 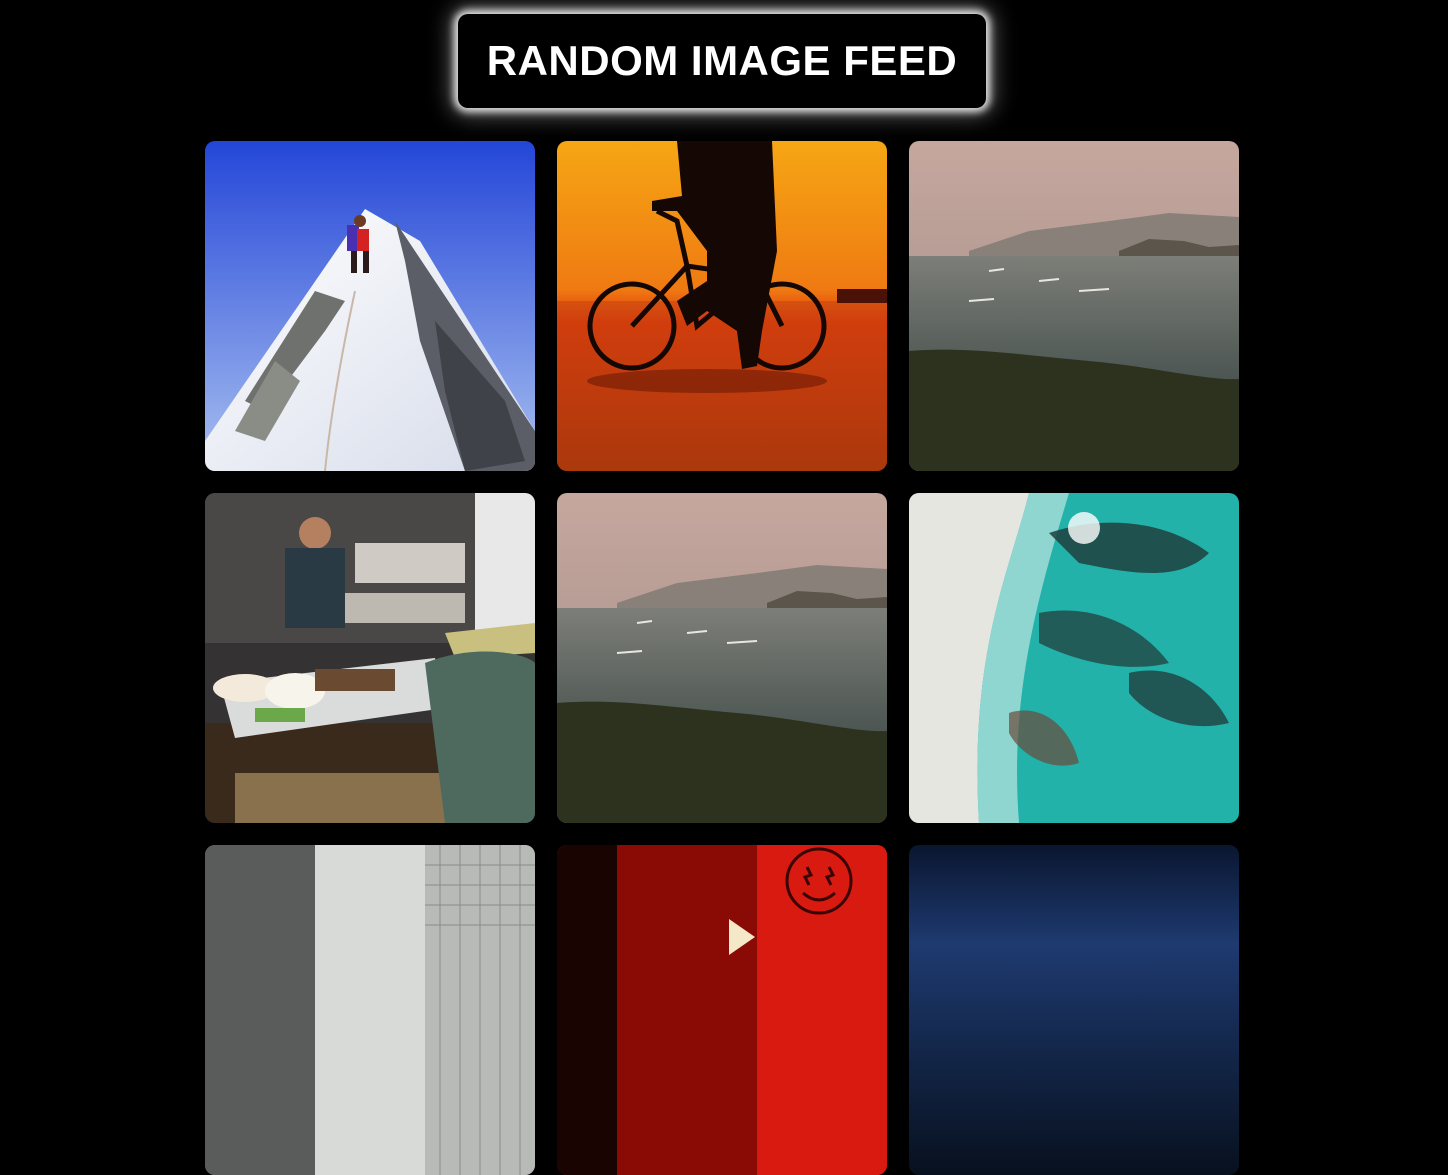 I want to click on cyclist-sunset-image, so click(x=722, y=306).